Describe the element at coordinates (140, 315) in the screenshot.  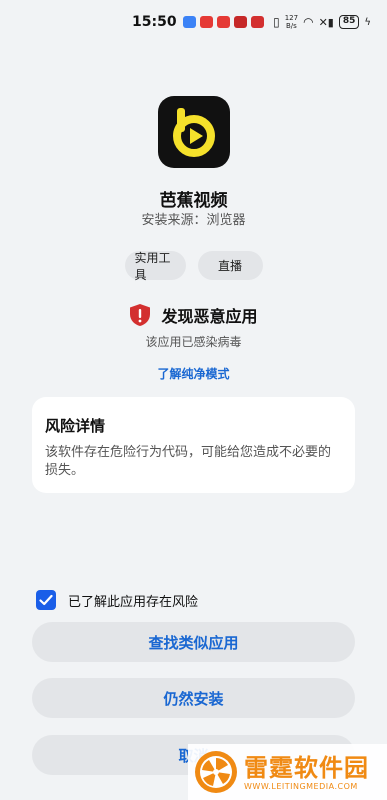
I see `shield-alert-icon` at that location.